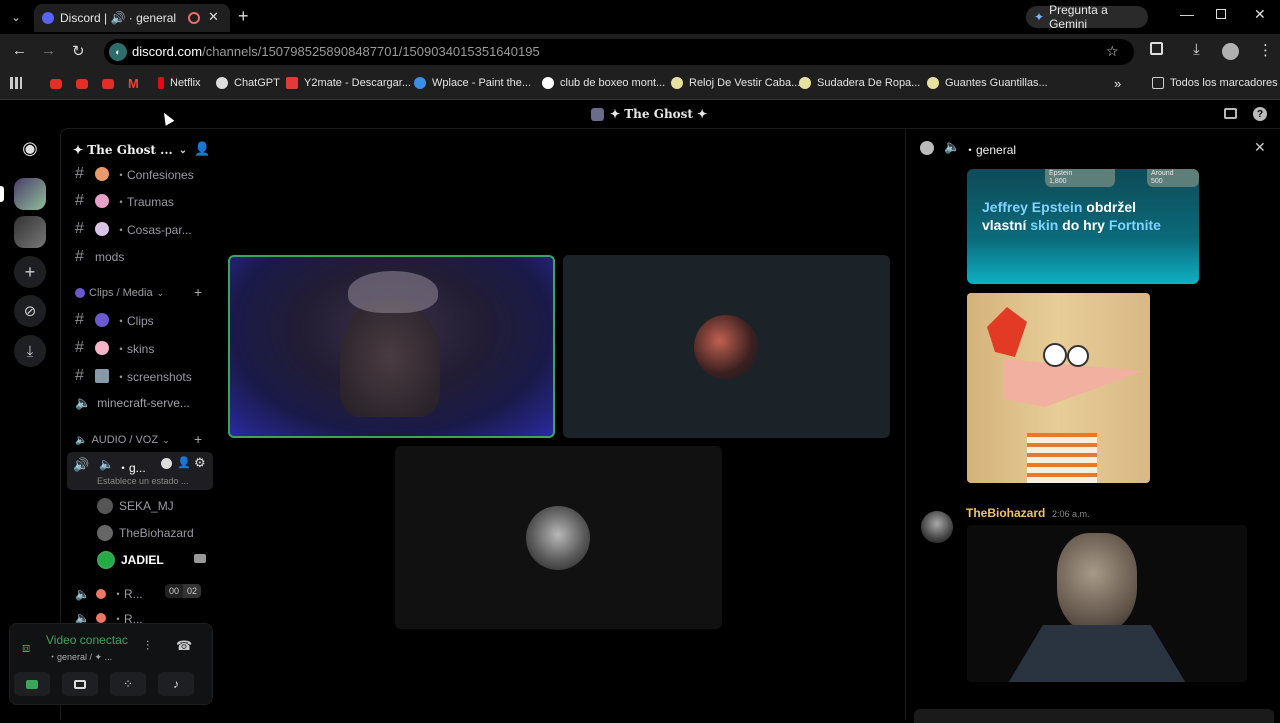 This screenshot has width=1280, height=723. What do you see at coordinates (30, 272) in the screenshot?
I see `add-server-icon: +` at bounding box center [30, 272].